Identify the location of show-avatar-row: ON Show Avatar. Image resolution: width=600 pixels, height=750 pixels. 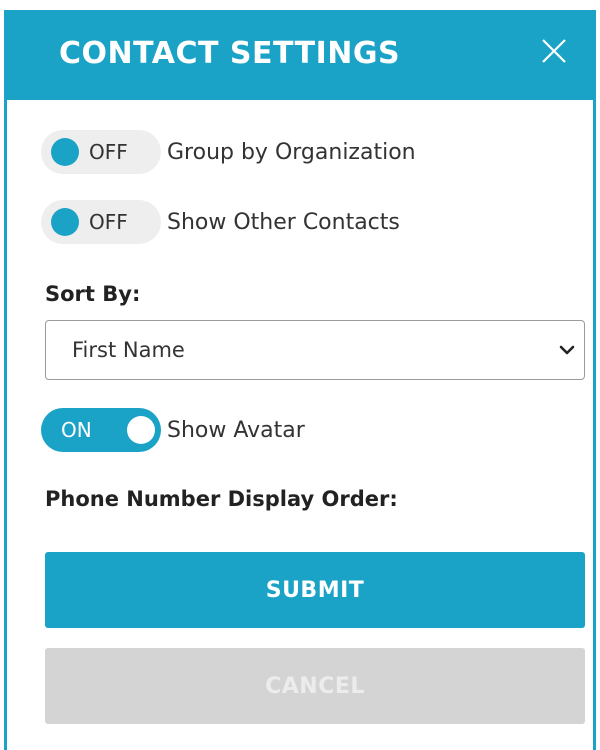
(173, 430).